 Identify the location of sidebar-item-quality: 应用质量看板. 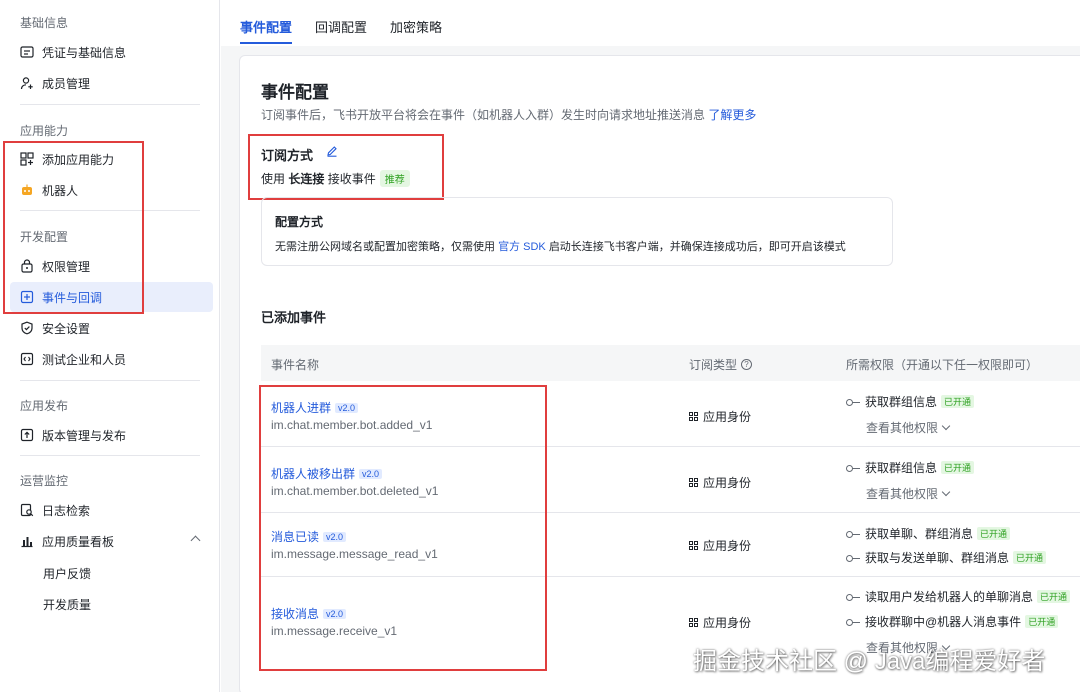
(111, 541).